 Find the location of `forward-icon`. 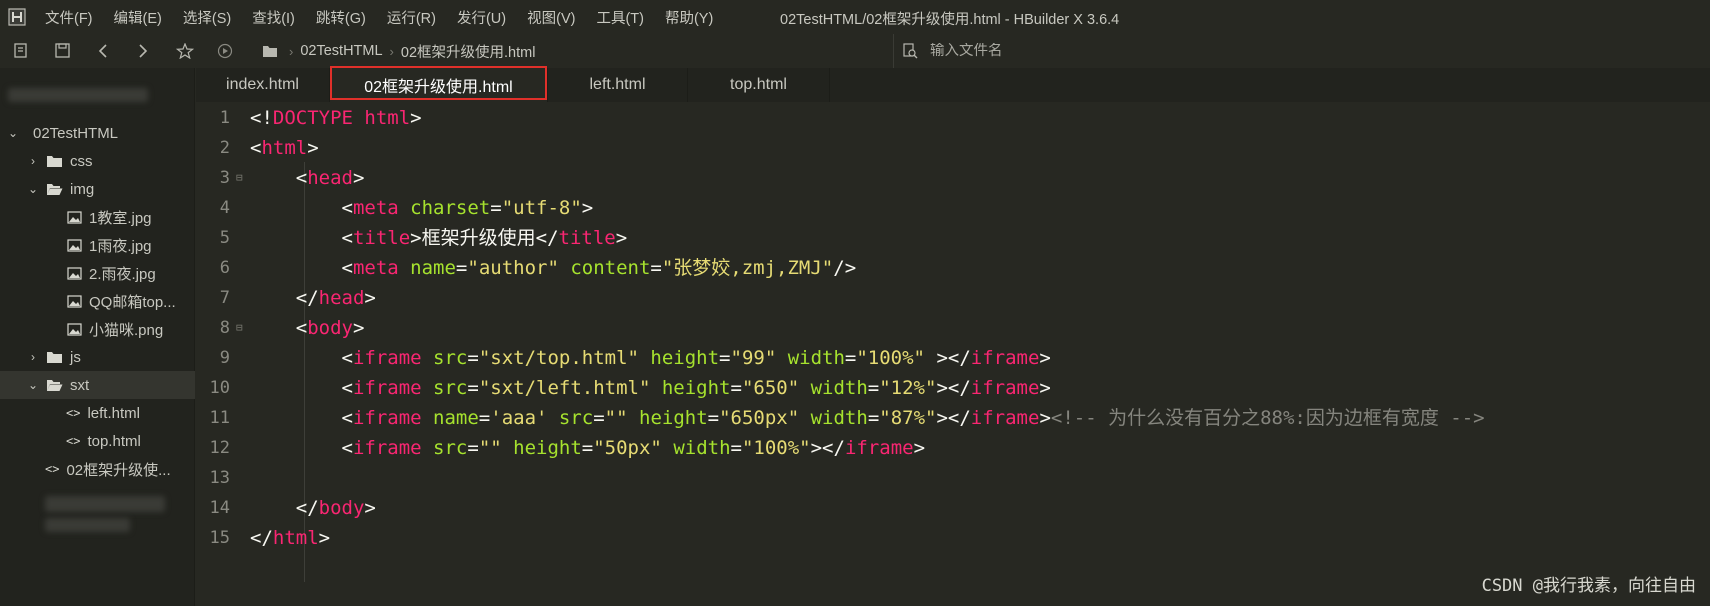

forward-icon is located at coordinates (143, 51).